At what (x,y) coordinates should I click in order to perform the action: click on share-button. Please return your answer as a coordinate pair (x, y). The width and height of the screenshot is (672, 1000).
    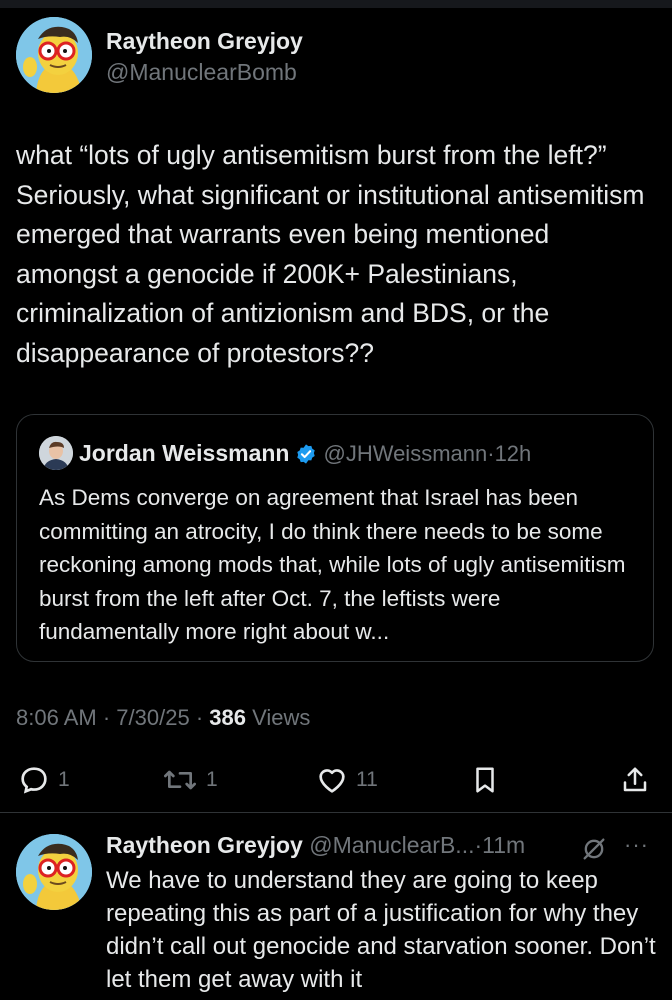
    Looking at the image, I should click on (635, 780).